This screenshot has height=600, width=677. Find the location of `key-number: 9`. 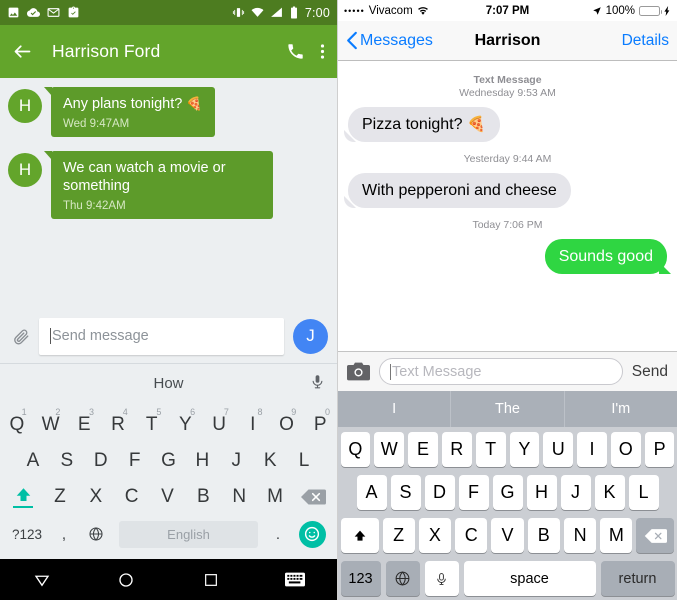

key-number: 9 is located at coordinates (294, 412).